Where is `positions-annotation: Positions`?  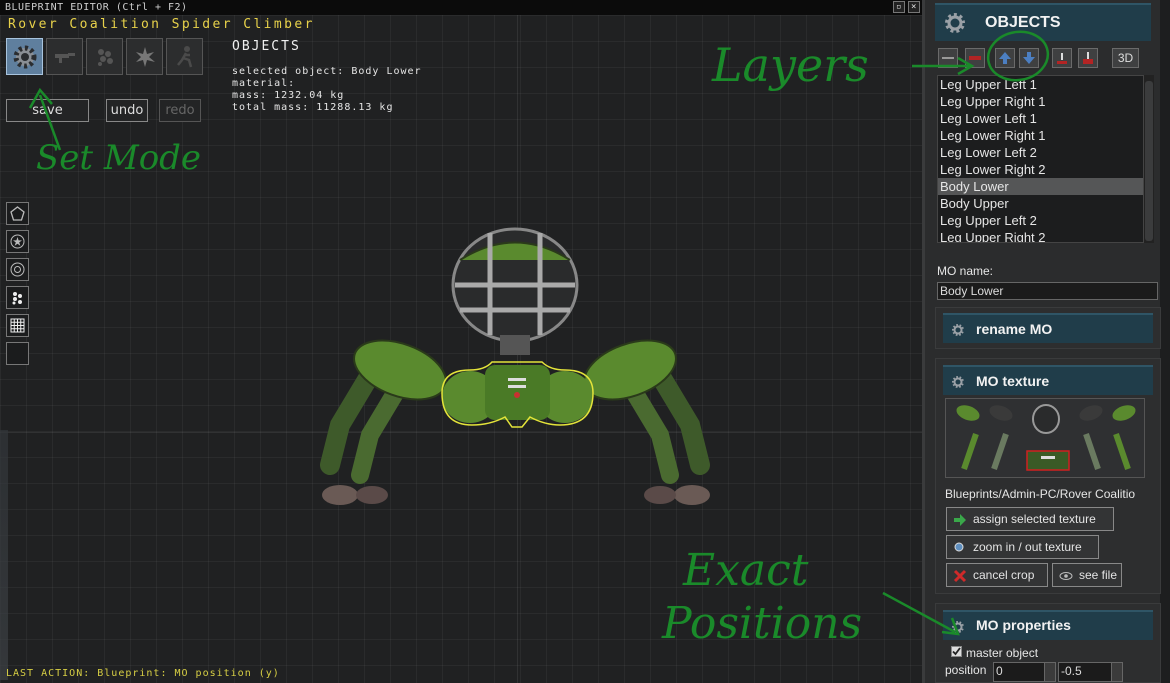
positions-annotation: Positions is located at coordinates (762, 623).